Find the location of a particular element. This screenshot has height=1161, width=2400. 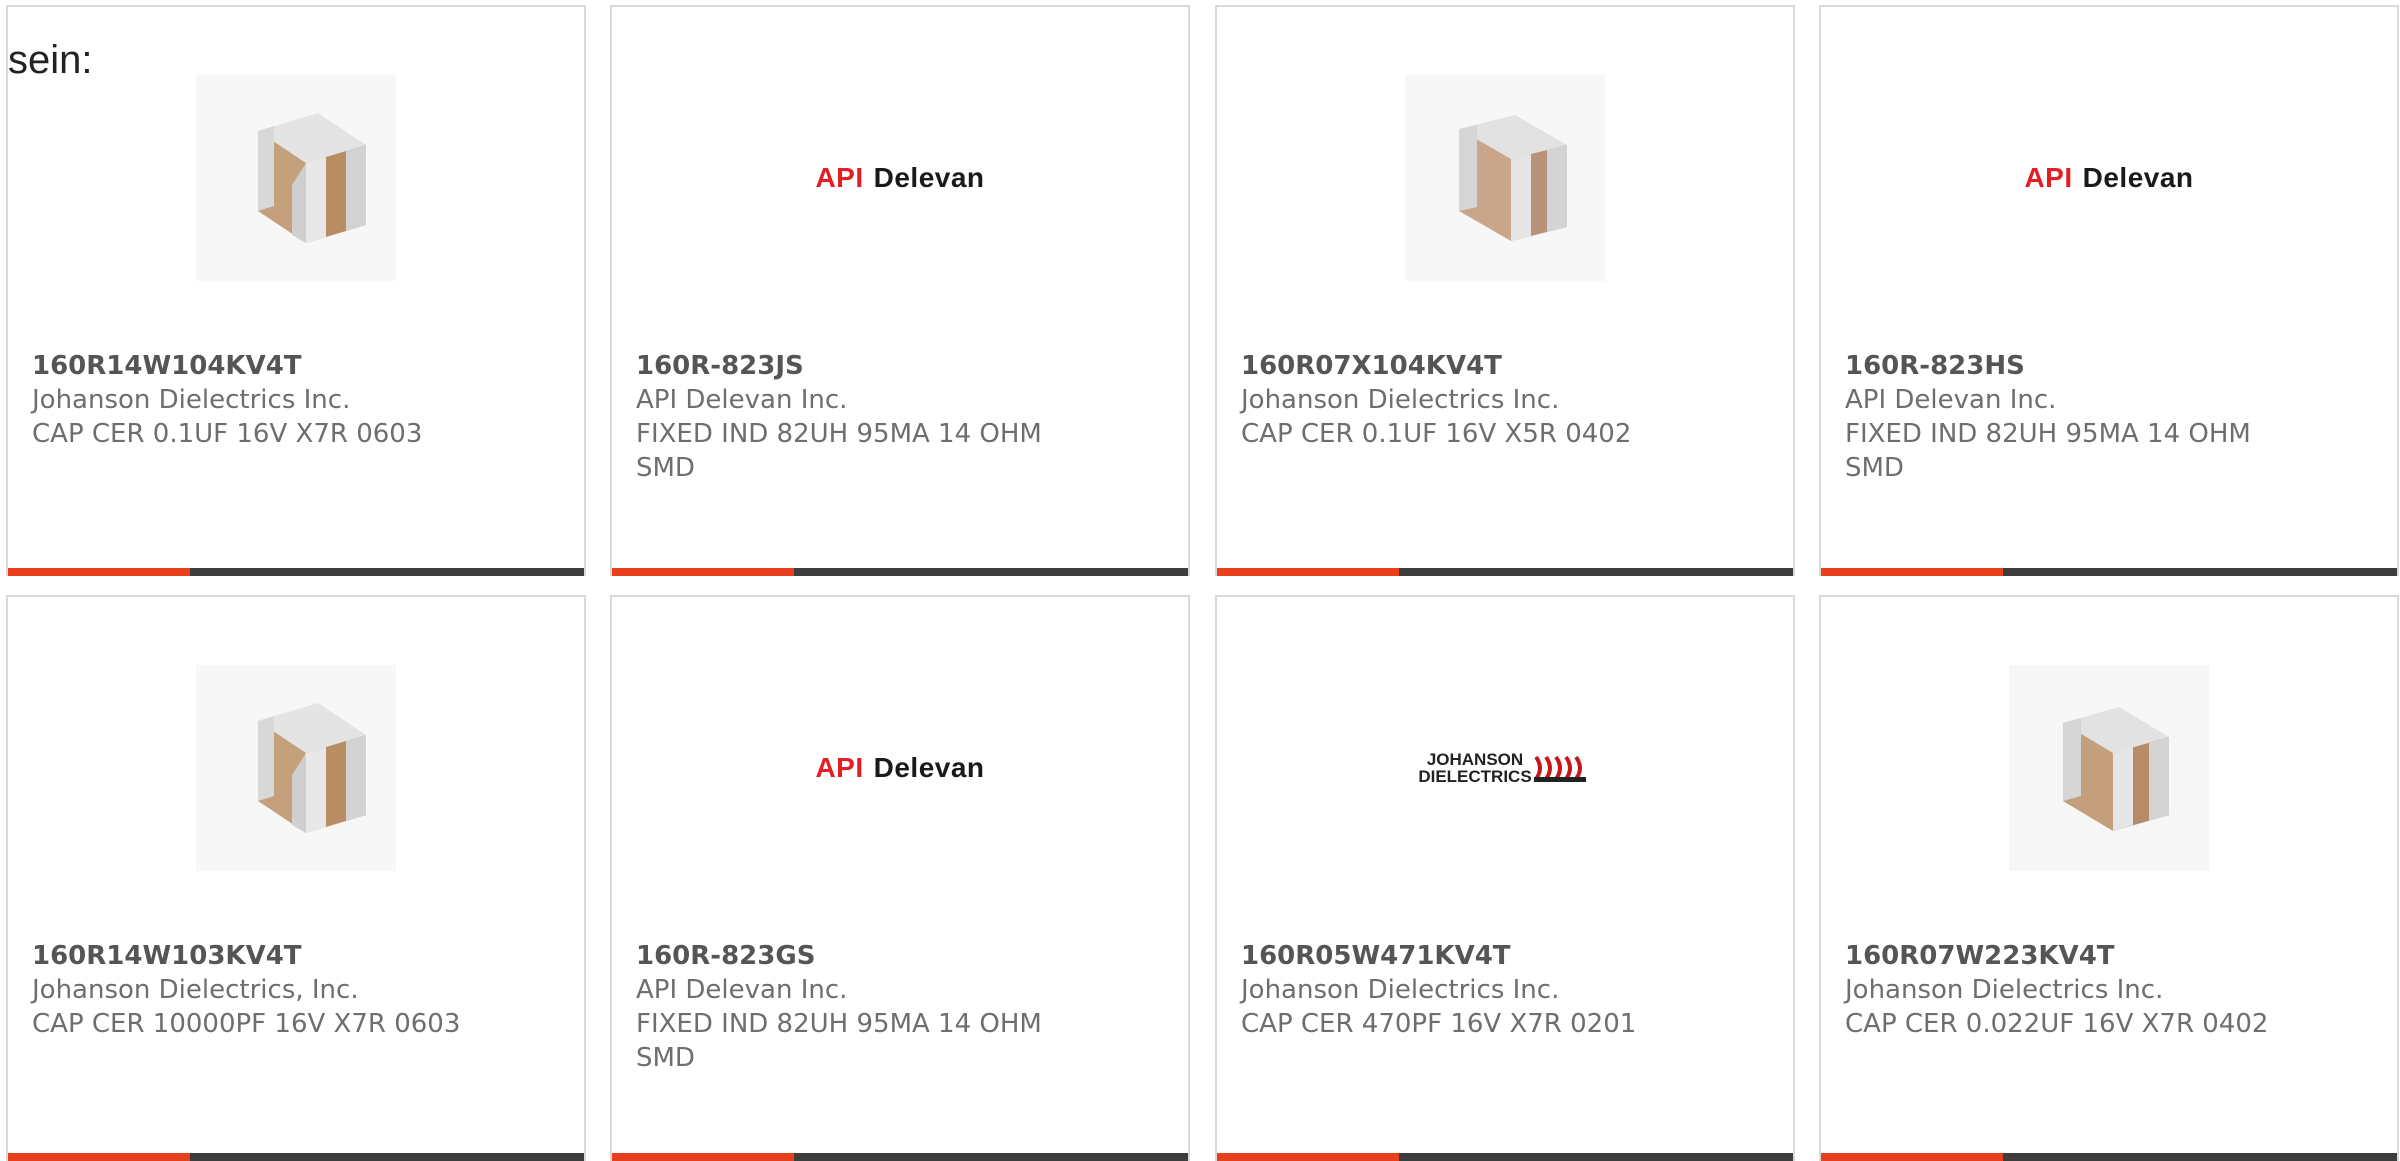

product-image: JOHANSON DIELECTRICS is located at coordinates (1505, 768).